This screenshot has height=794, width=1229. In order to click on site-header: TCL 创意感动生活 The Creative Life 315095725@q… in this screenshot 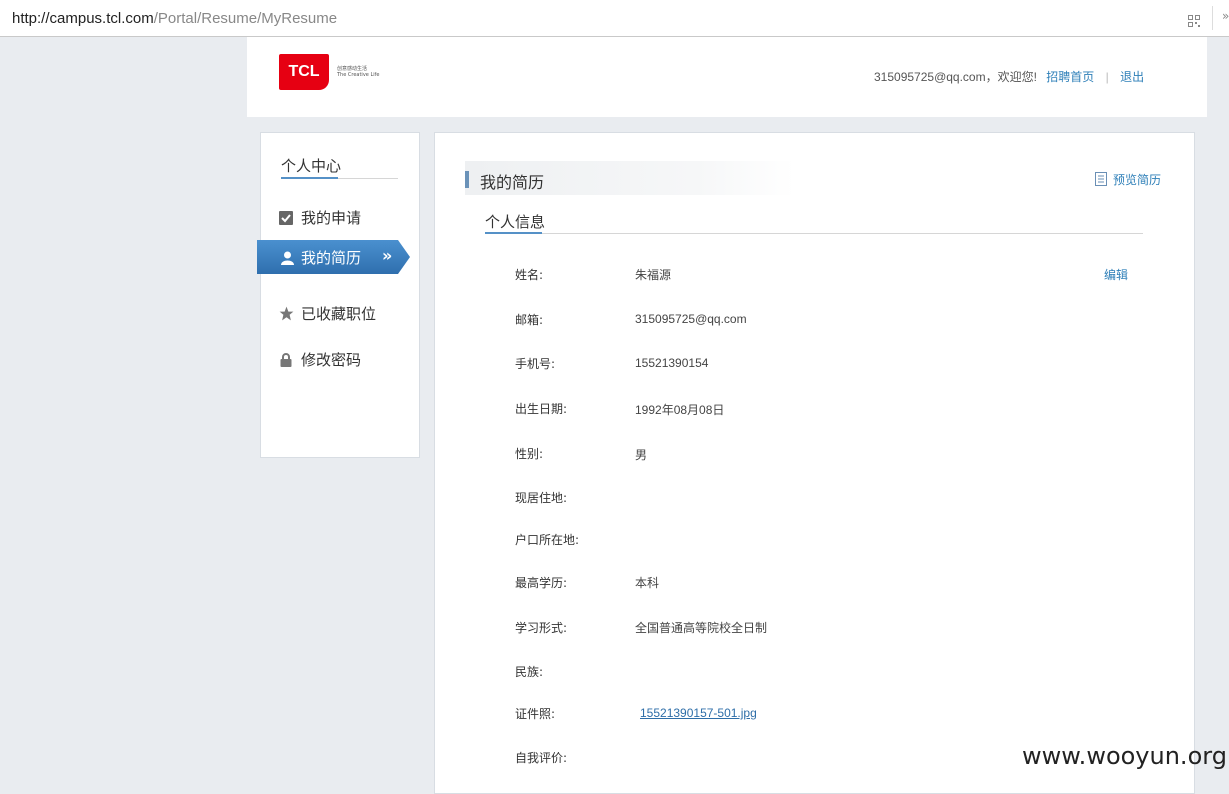, I will do `click(727, 77)`.